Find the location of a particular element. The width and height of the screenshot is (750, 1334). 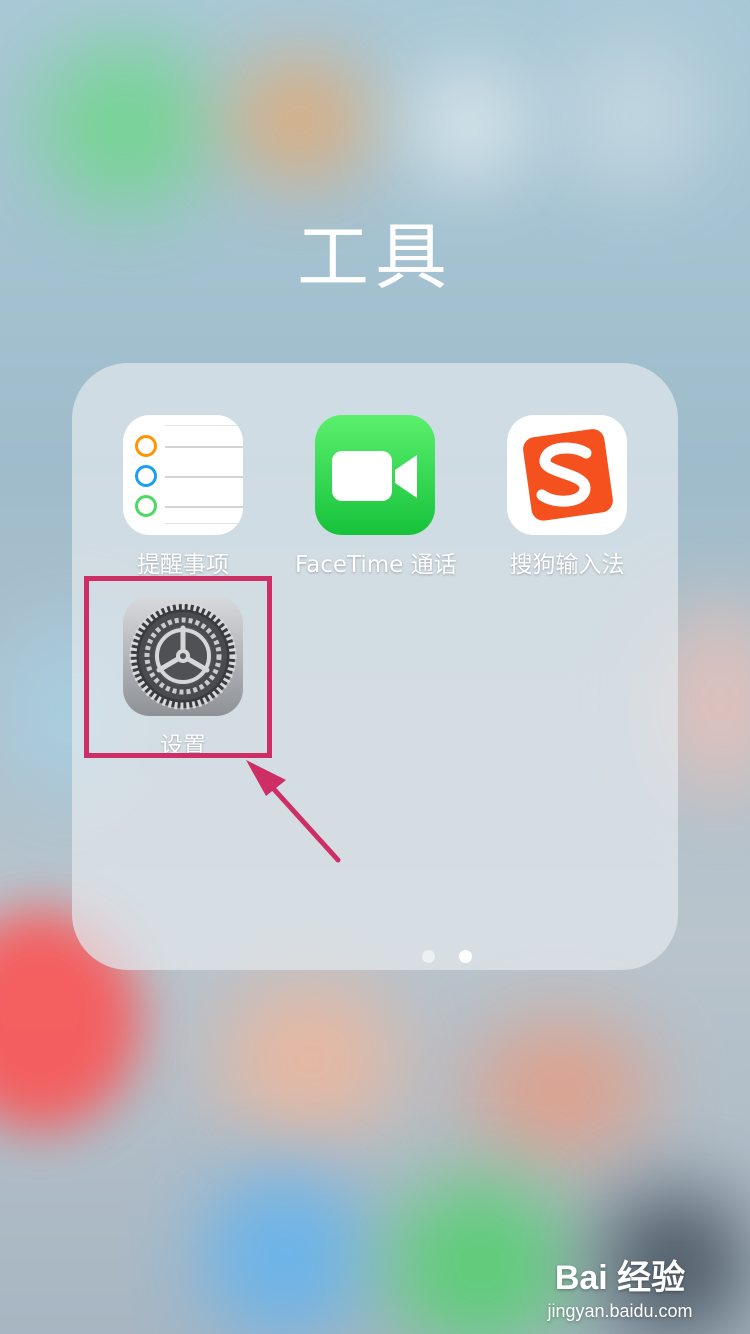

pointer-arrow-icon is located at coordinates (293, 811).